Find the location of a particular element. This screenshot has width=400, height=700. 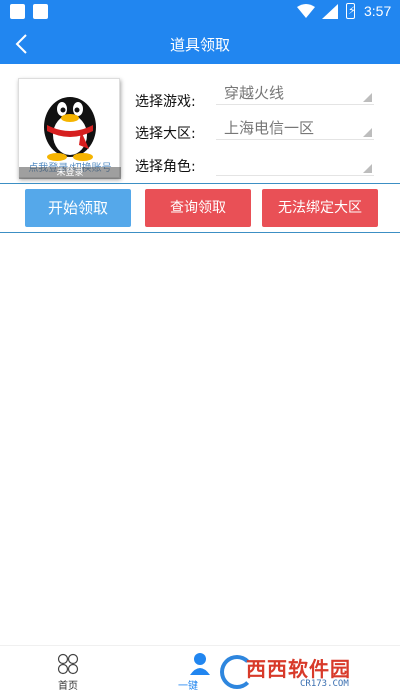

query-claim-button: 查询领取 is located at coordinates (198, 208).